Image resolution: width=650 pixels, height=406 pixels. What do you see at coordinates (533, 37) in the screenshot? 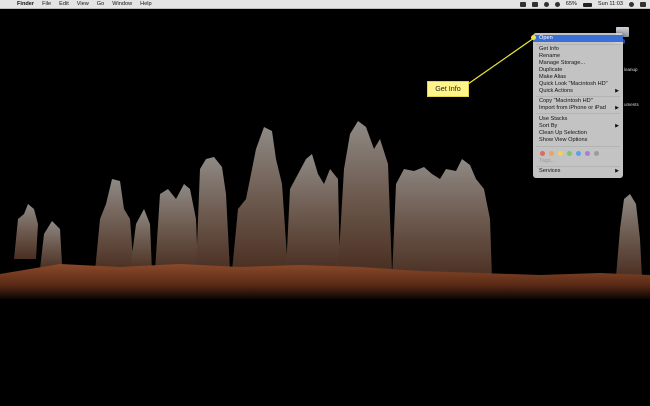
I see `callout-pointer-dot` at bounding box center [533, 37].